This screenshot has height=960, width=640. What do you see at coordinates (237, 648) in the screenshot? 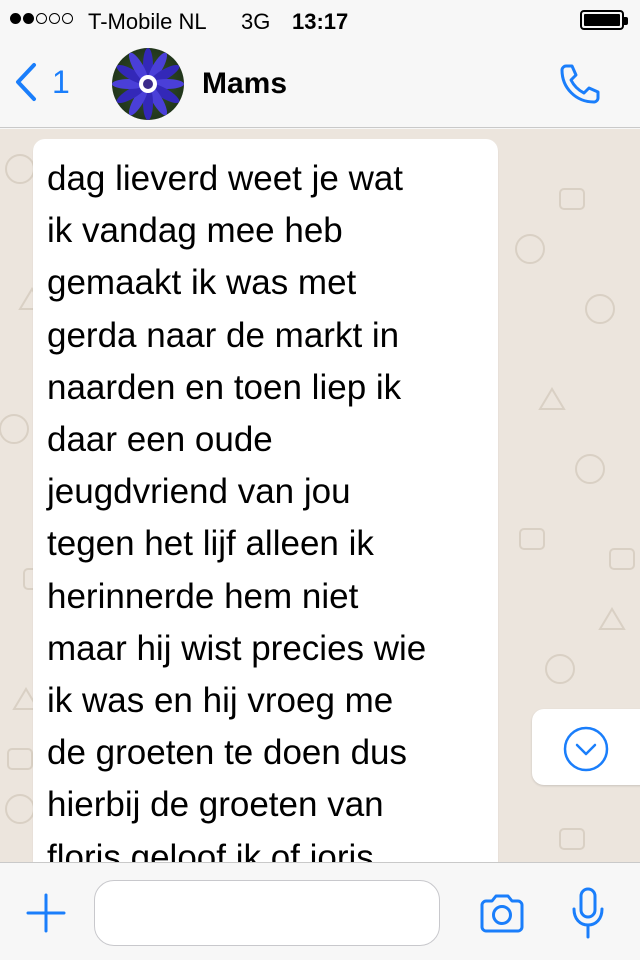
I see `message-line: maar hij wist precies wie` at bounding box center [237, 648].